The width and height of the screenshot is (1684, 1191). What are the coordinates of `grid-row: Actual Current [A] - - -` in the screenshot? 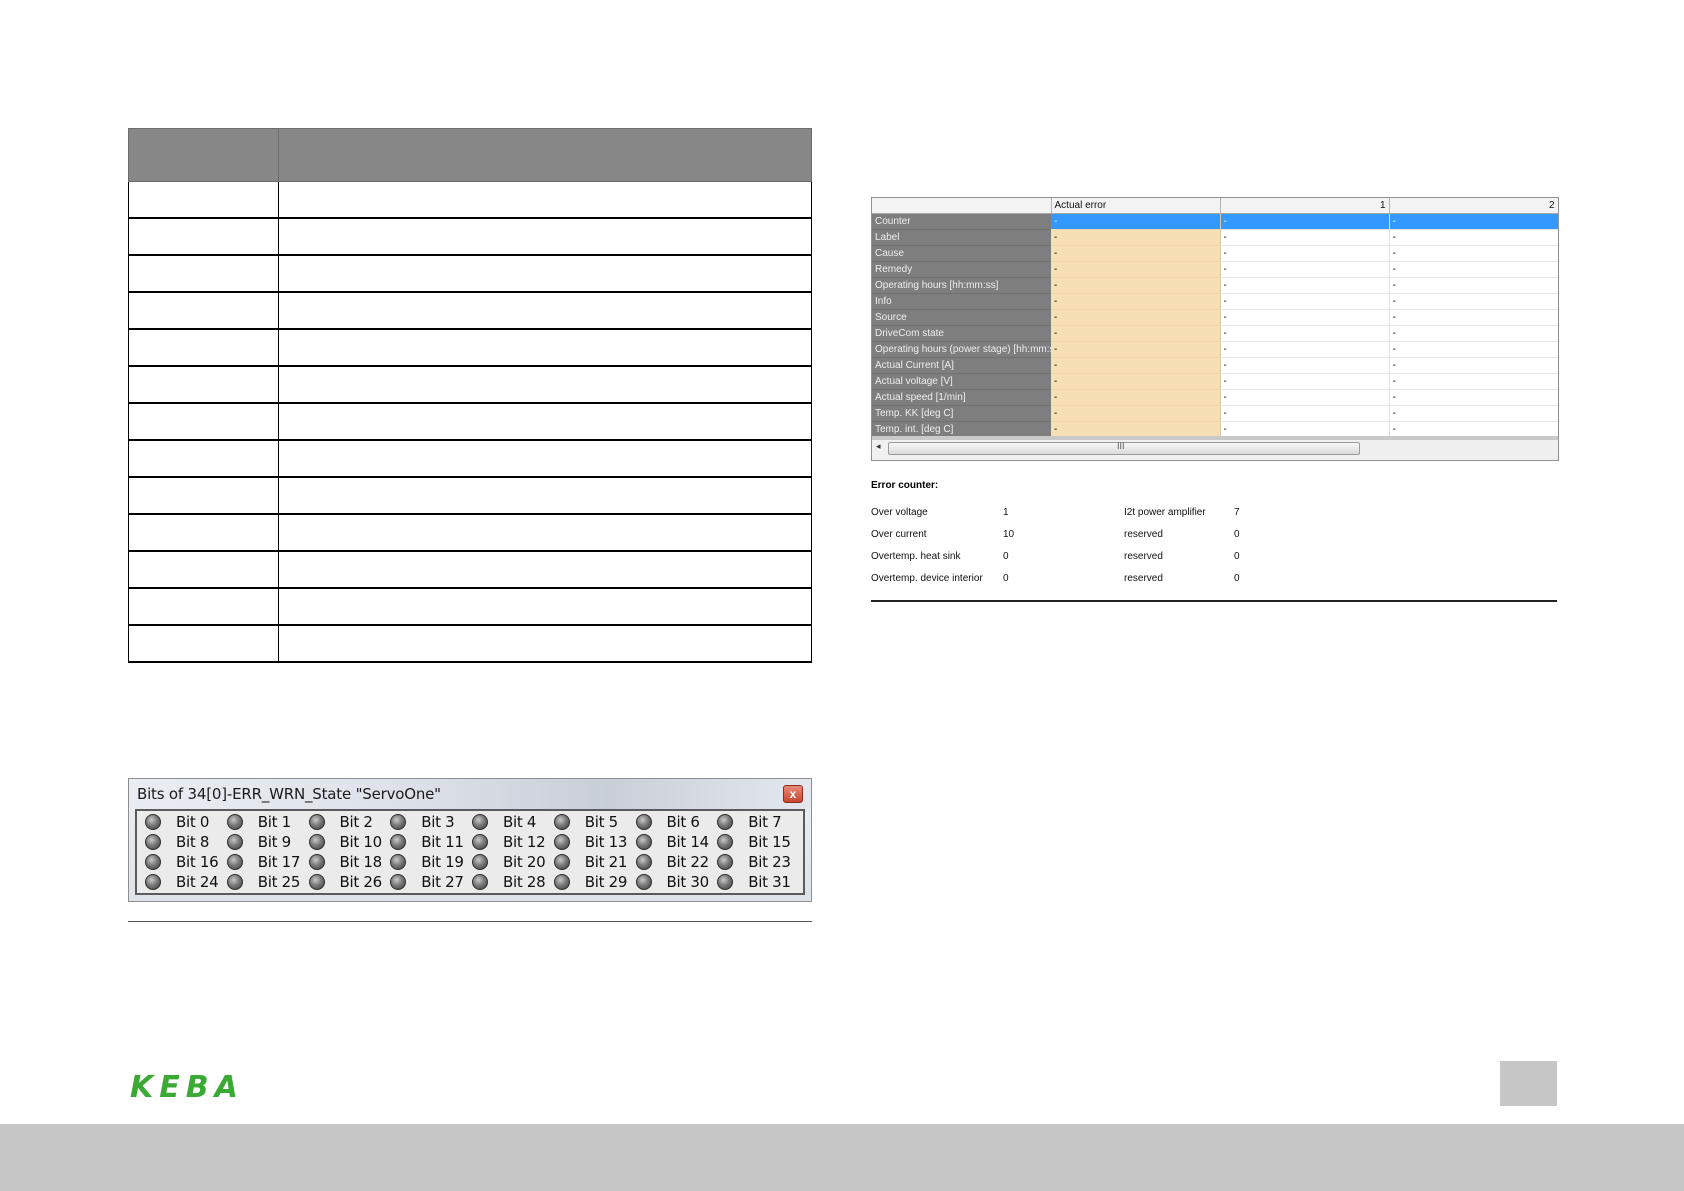 It's located at (1215, 365).